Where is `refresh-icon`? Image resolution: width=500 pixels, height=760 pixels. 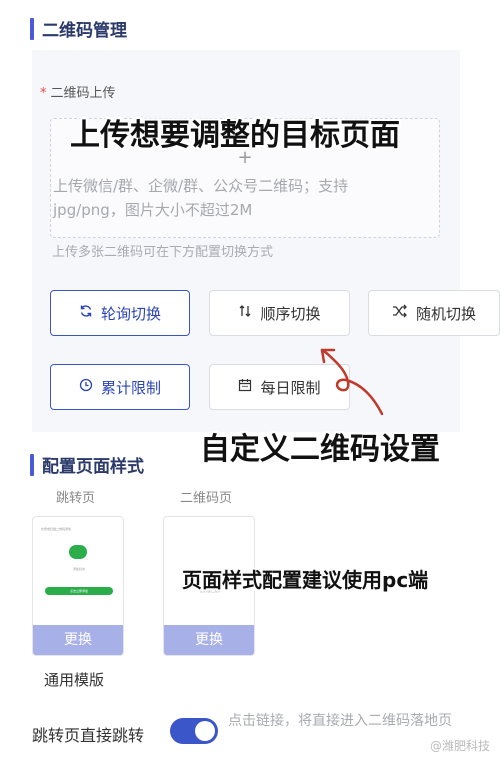
refresh-icon is located at coordinates (86, 313).